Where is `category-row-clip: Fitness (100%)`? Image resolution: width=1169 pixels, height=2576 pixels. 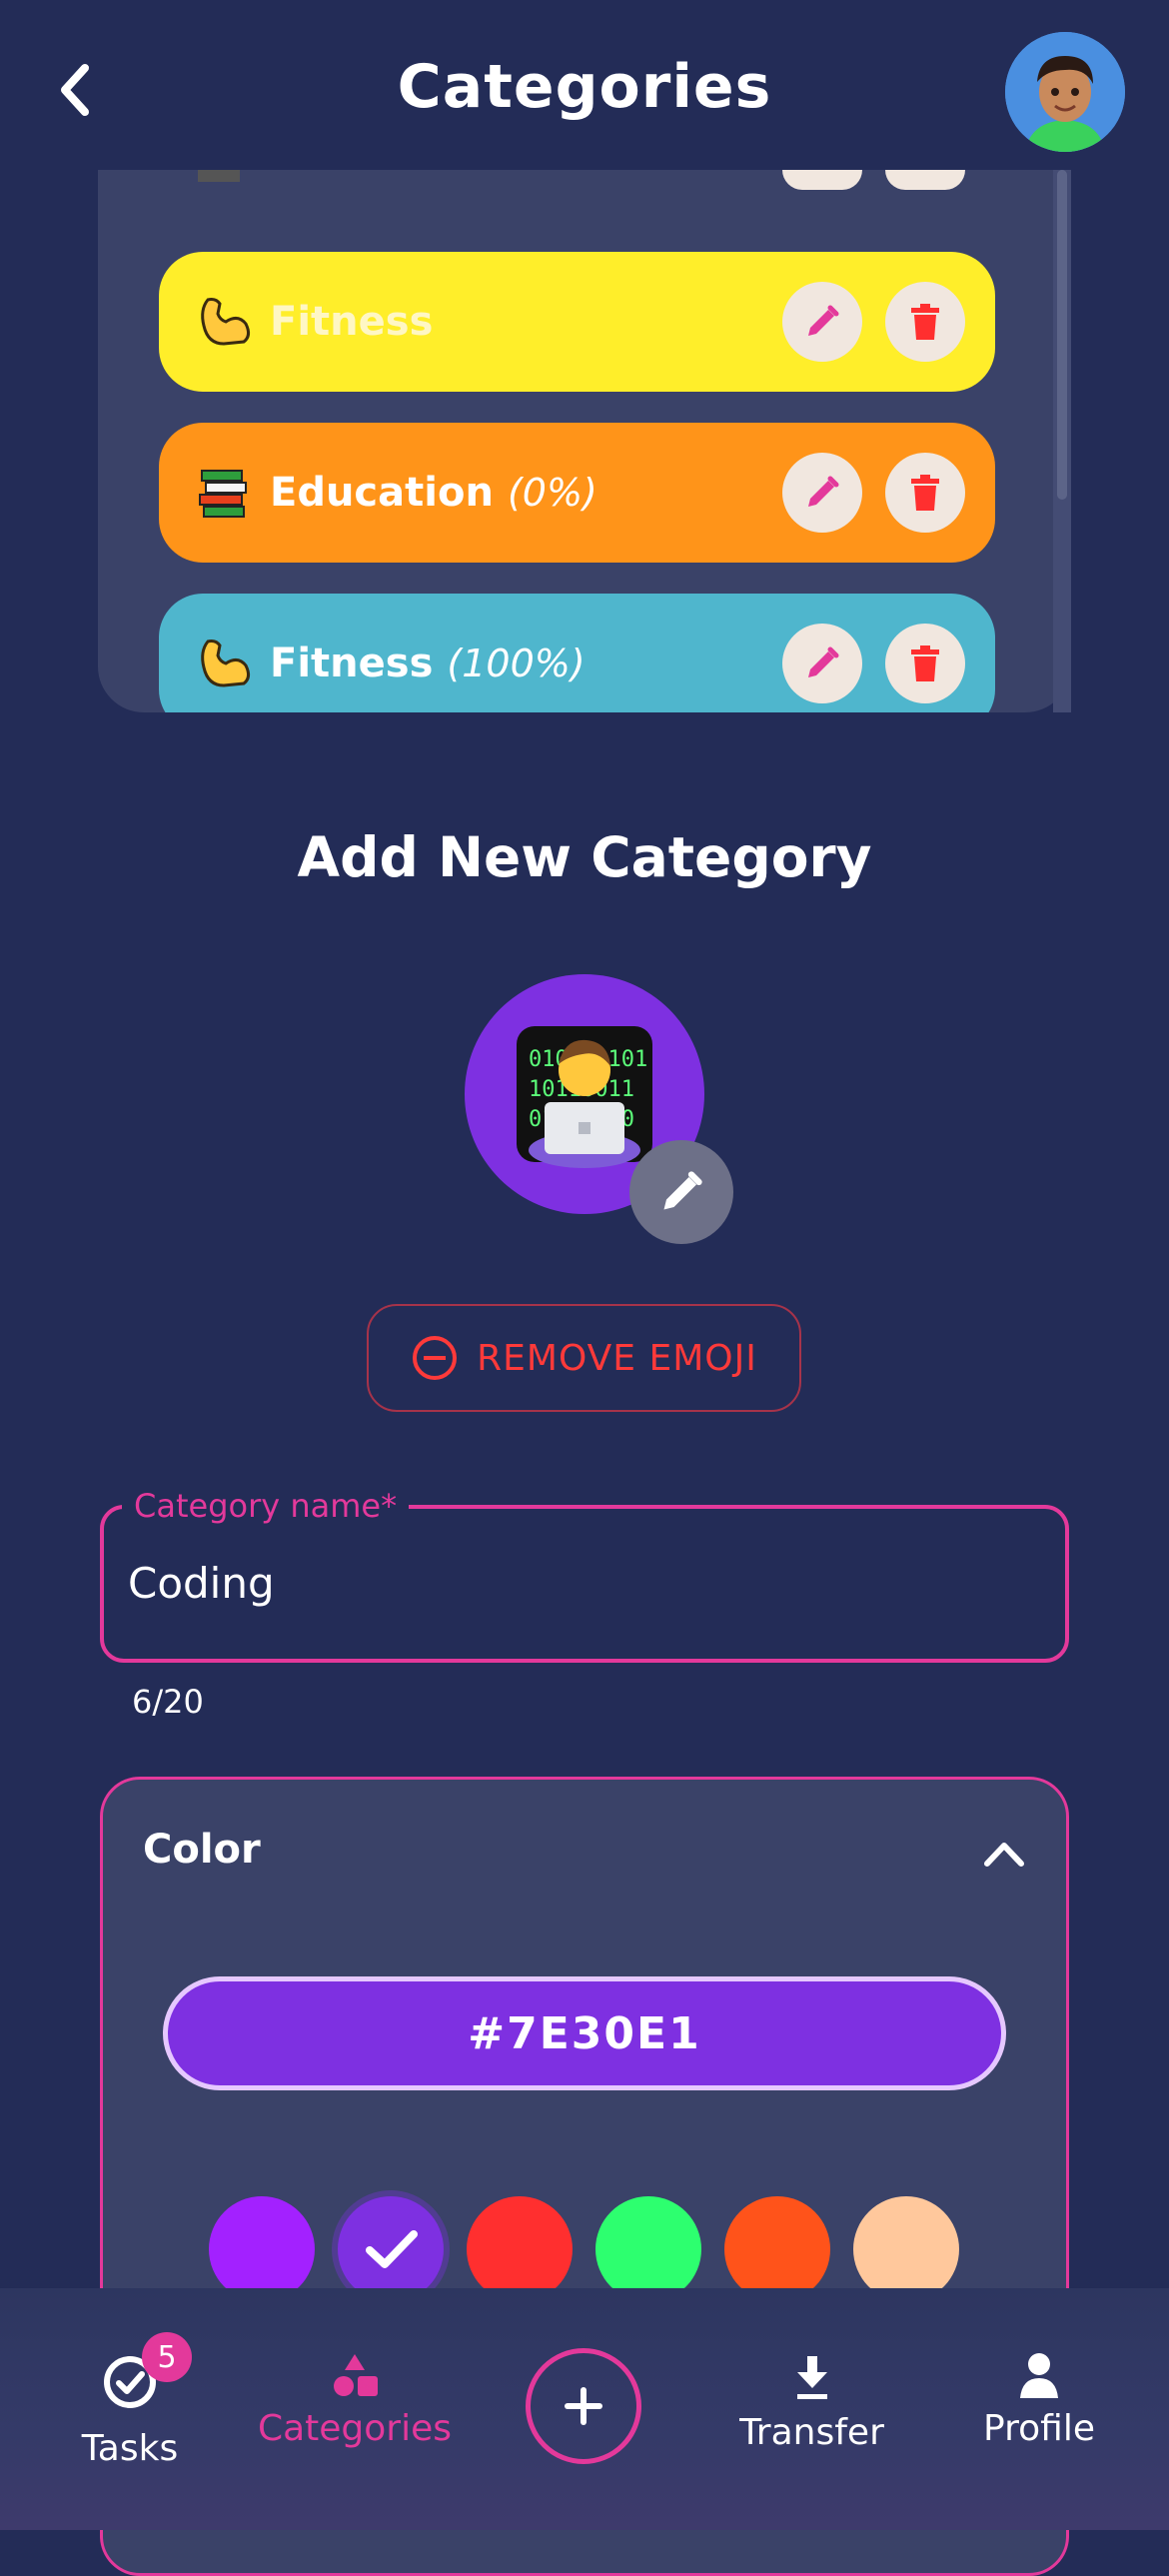
category-row-clip: Fitness (100%) is located at coordinates (577, 653).